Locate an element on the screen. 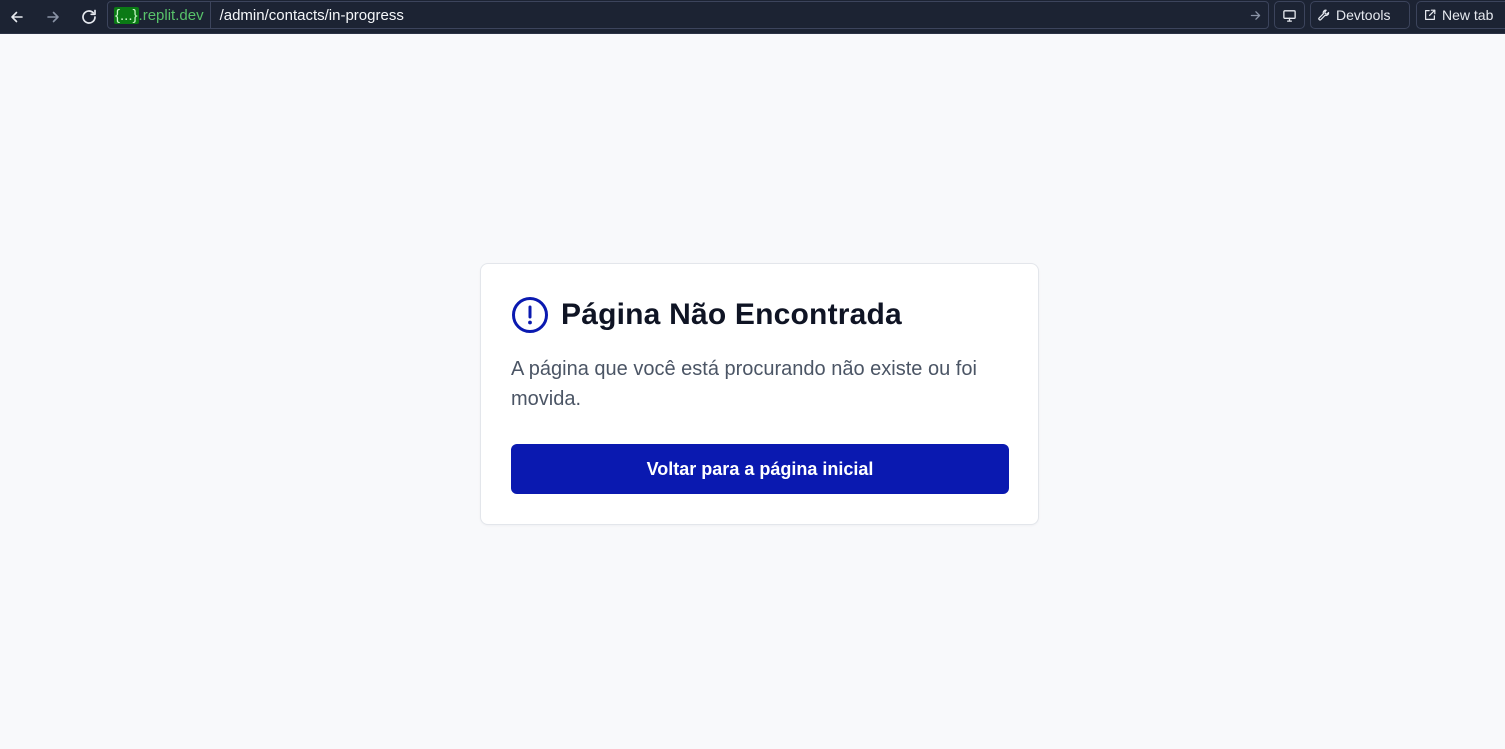 The width and height of the screenshot is (1505, 749). go-button is located at coordinates (1255, 15).